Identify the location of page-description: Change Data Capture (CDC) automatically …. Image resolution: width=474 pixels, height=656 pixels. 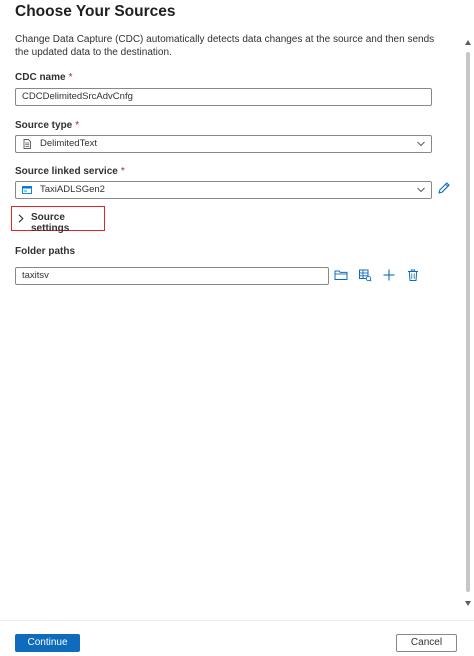
(225, 46).